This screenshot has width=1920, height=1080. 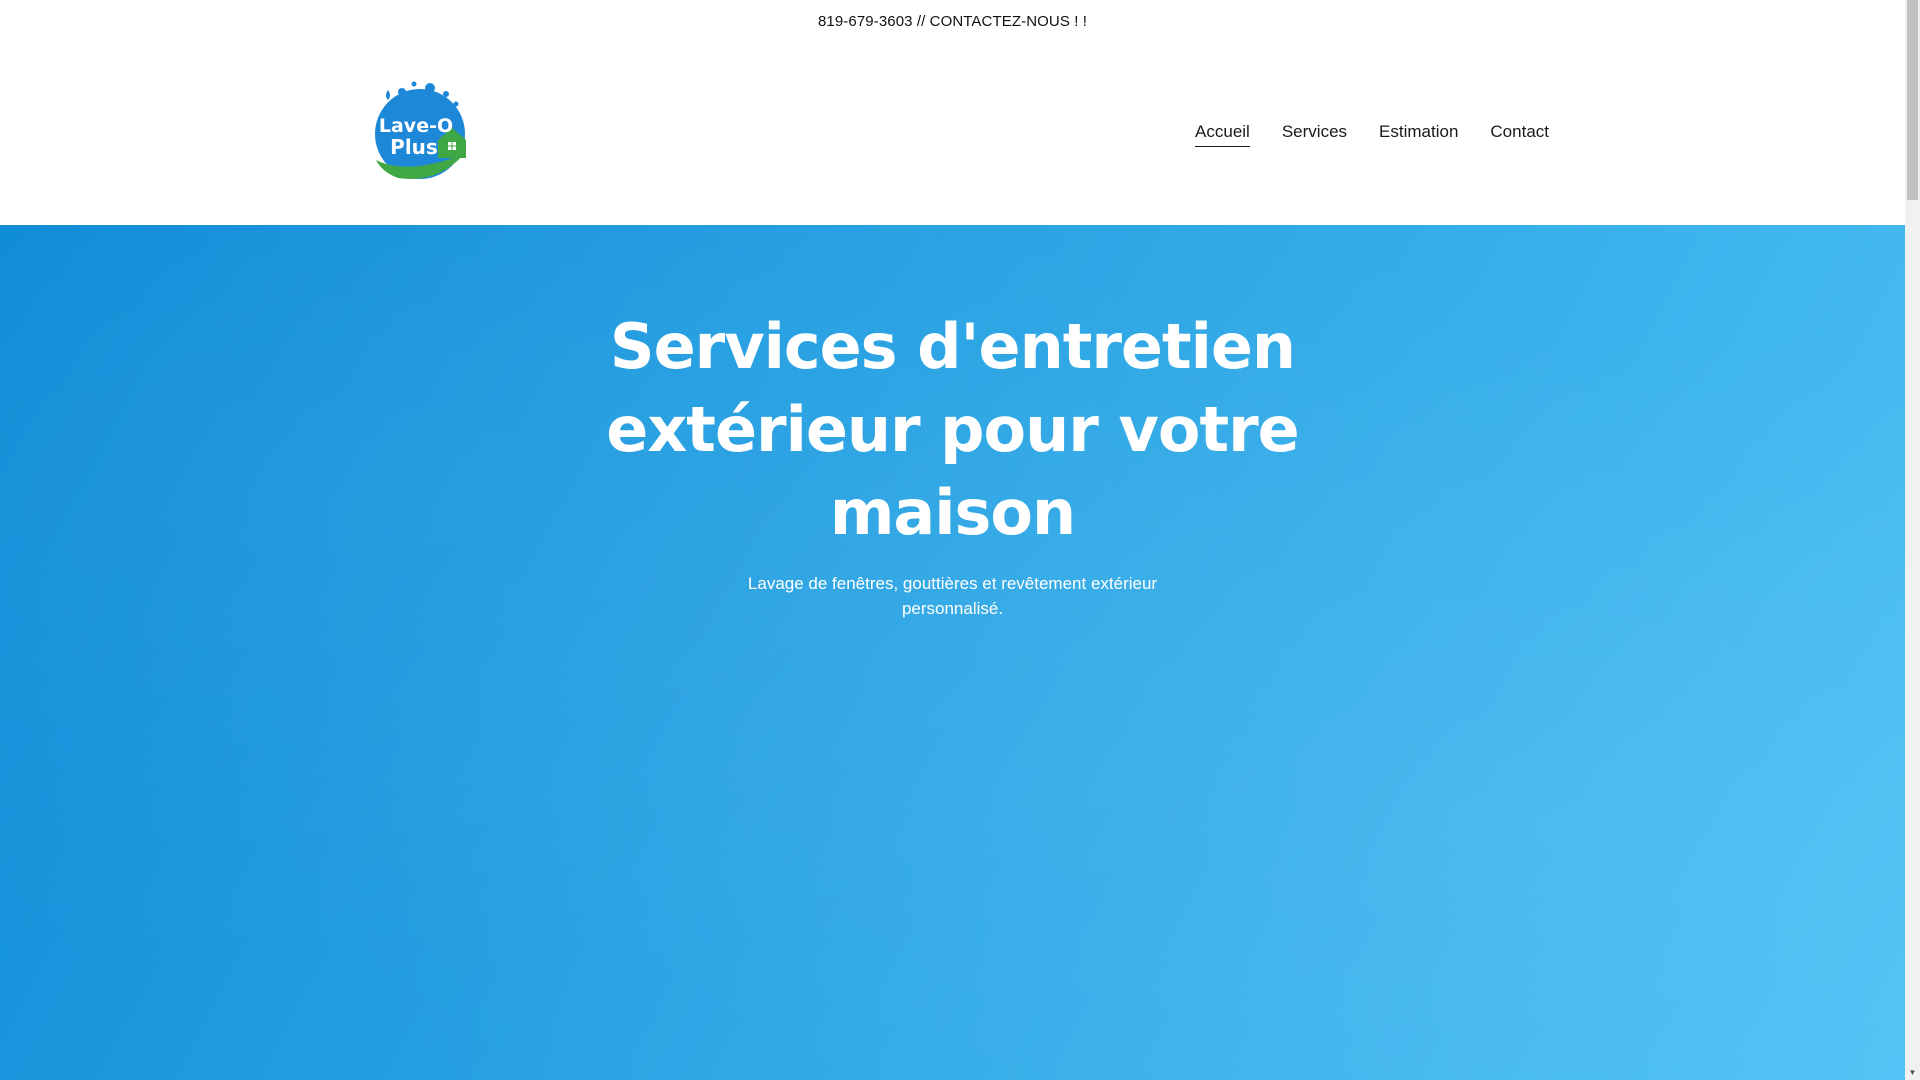 I want to click on chevron-down-icon: ▼, so click(x=1912, y=1072).